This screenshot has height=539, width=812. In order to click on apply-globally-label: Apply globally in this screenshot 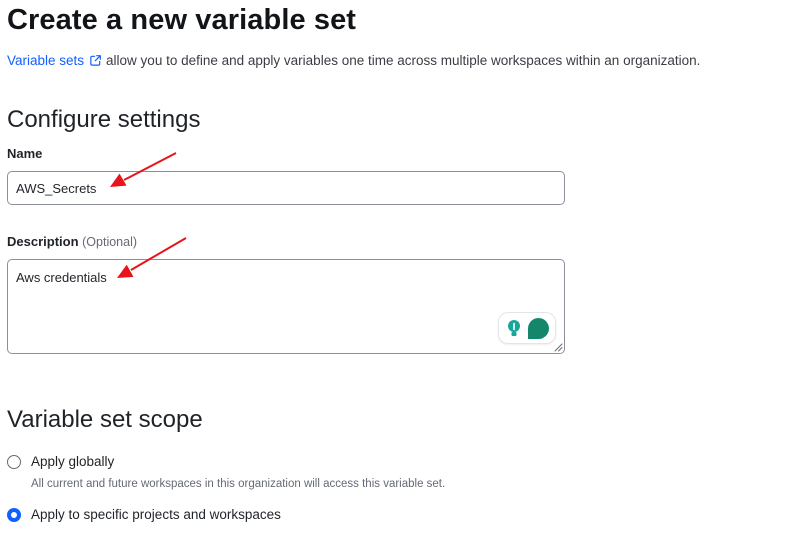, I will do `click(73, 461)`.